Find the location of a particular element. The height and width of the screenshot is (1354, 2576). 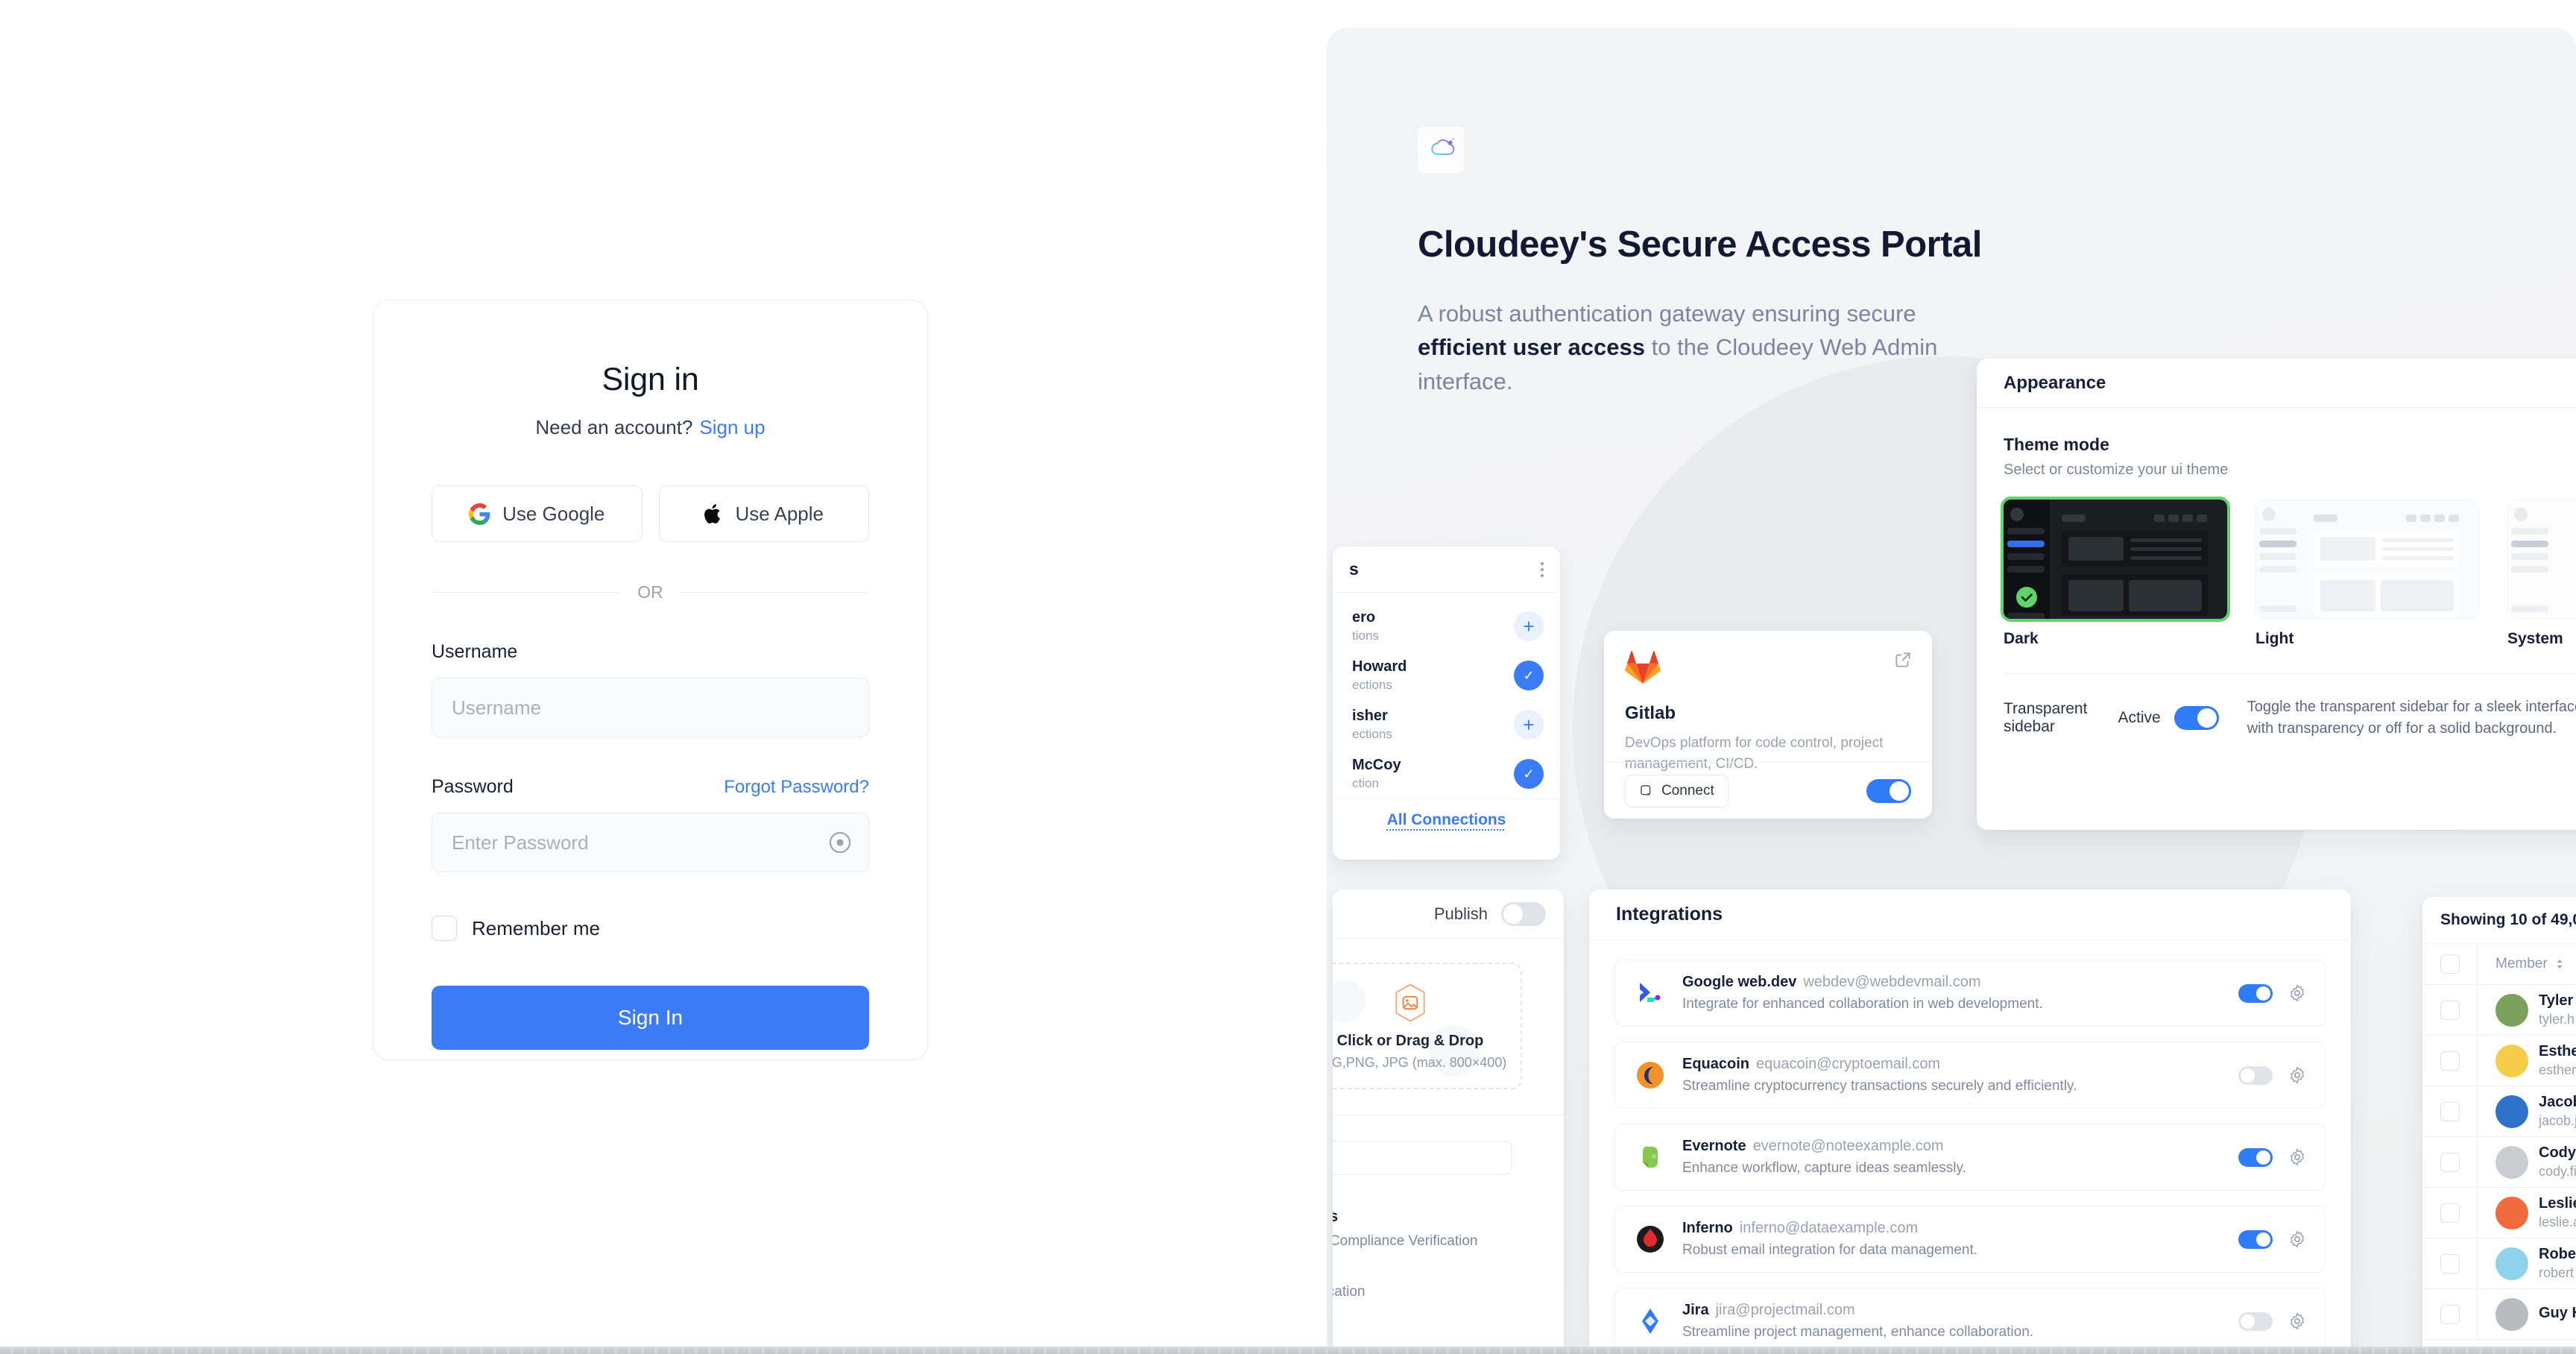

upload-section-subtitle: & Compliance Verification is located at coordinates (1405, 1241).